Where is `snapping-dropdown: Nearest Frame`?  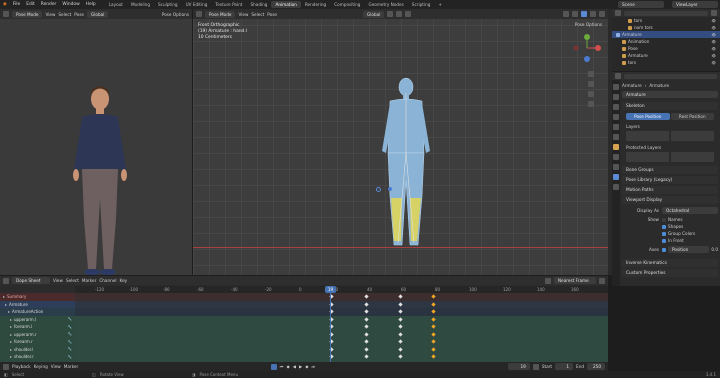 snapping-dropdown: Nearest Frame is located at coordinates (575, 280).